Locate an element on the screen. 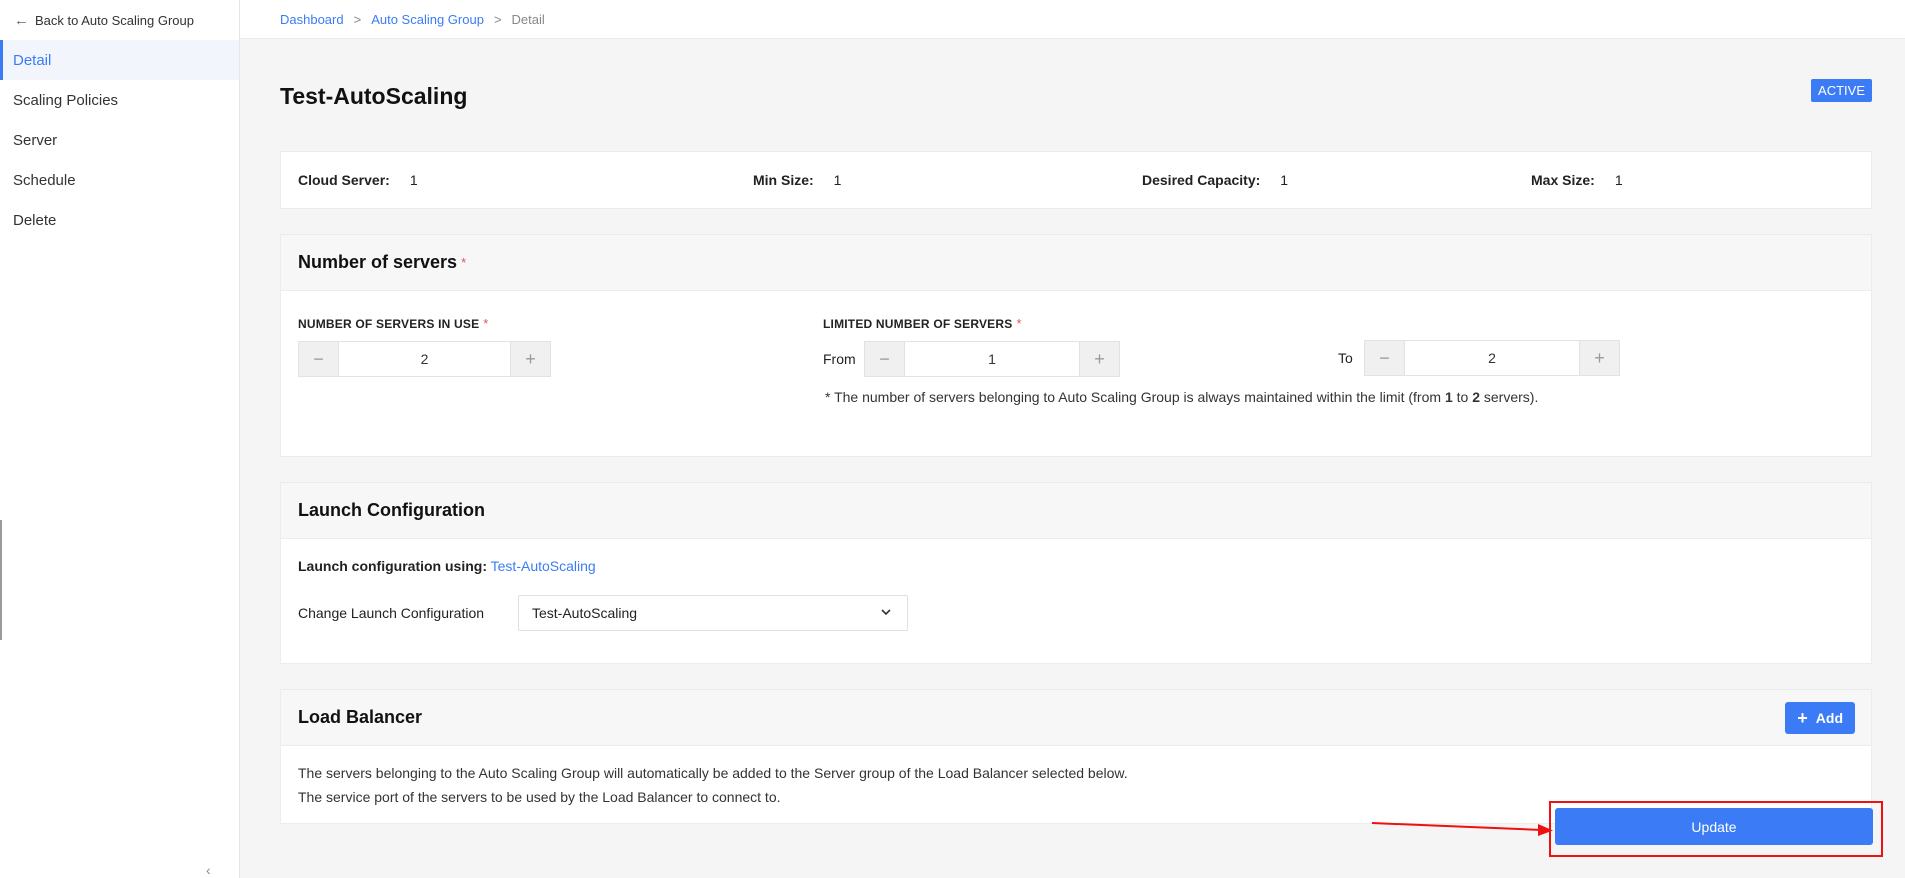 This screenshot has height=878, width=1905. breadcrumb-dashboard: Dashboard is located at coordinates (312, 19).